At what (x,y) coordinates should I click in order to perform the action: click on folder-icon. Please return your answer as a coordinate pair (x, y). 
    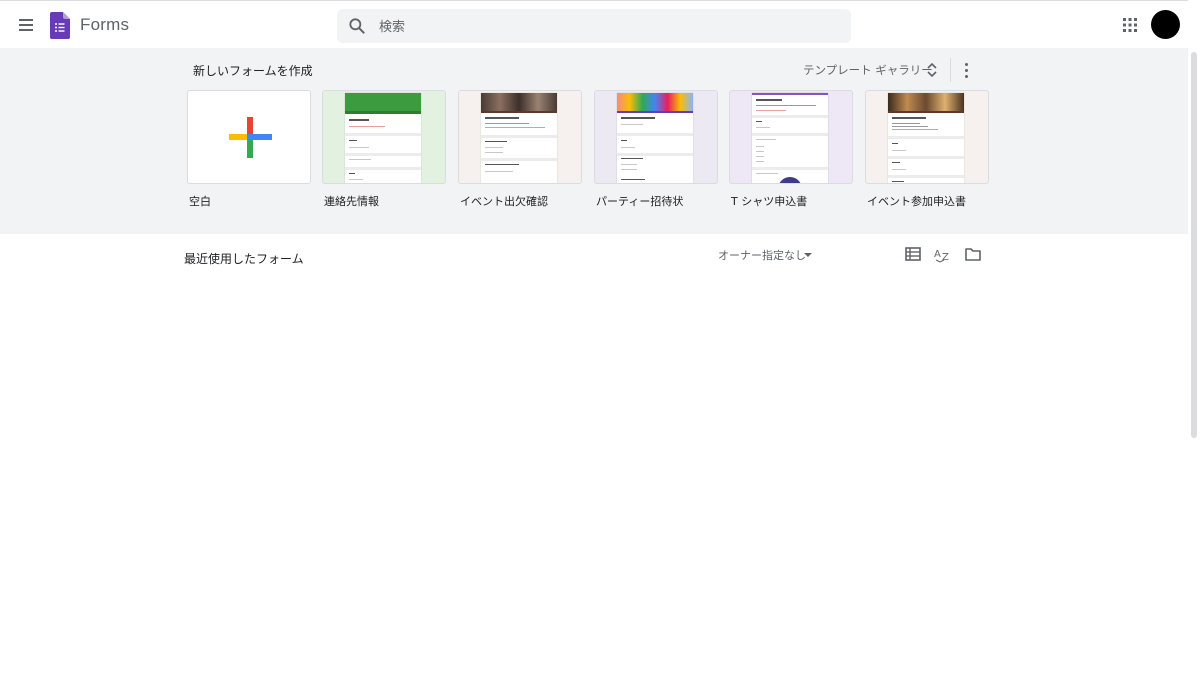
    Looking at the image, I should click on (973, 254).